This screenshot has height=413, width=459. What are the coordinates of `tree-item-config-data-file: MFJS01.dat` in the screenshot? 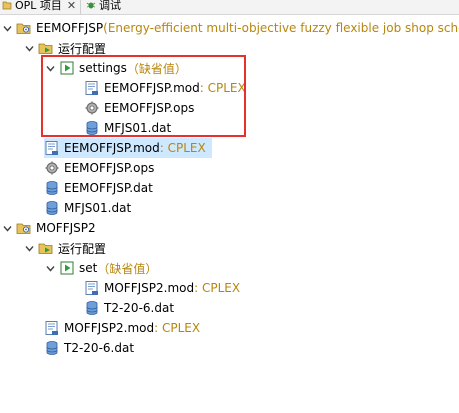 It's located at (127, 128).